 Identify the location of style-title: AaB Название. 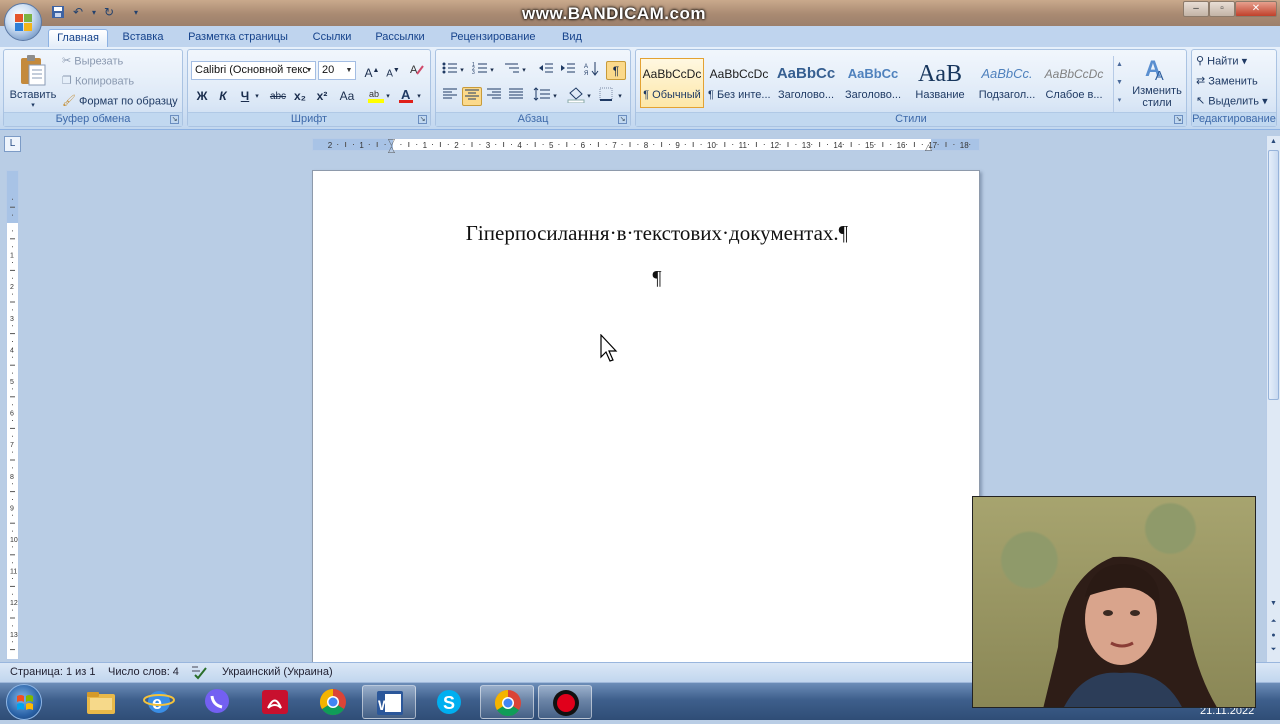
(940, 83).